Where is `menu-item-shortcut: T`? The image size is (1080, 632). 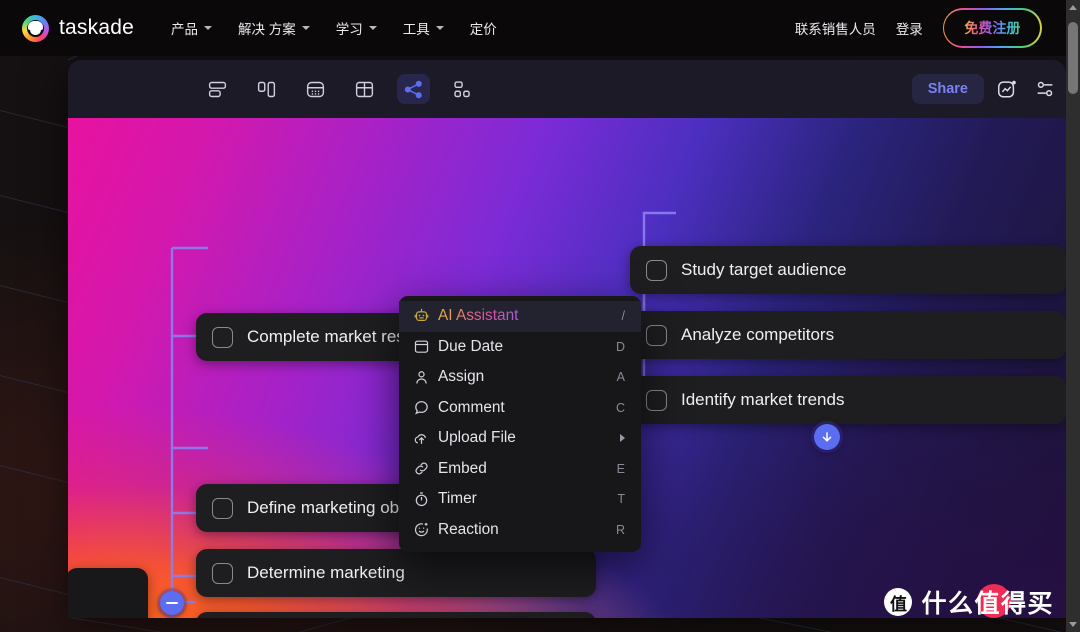
menu-item-shortcut: T is located at coordinates (621, 499).